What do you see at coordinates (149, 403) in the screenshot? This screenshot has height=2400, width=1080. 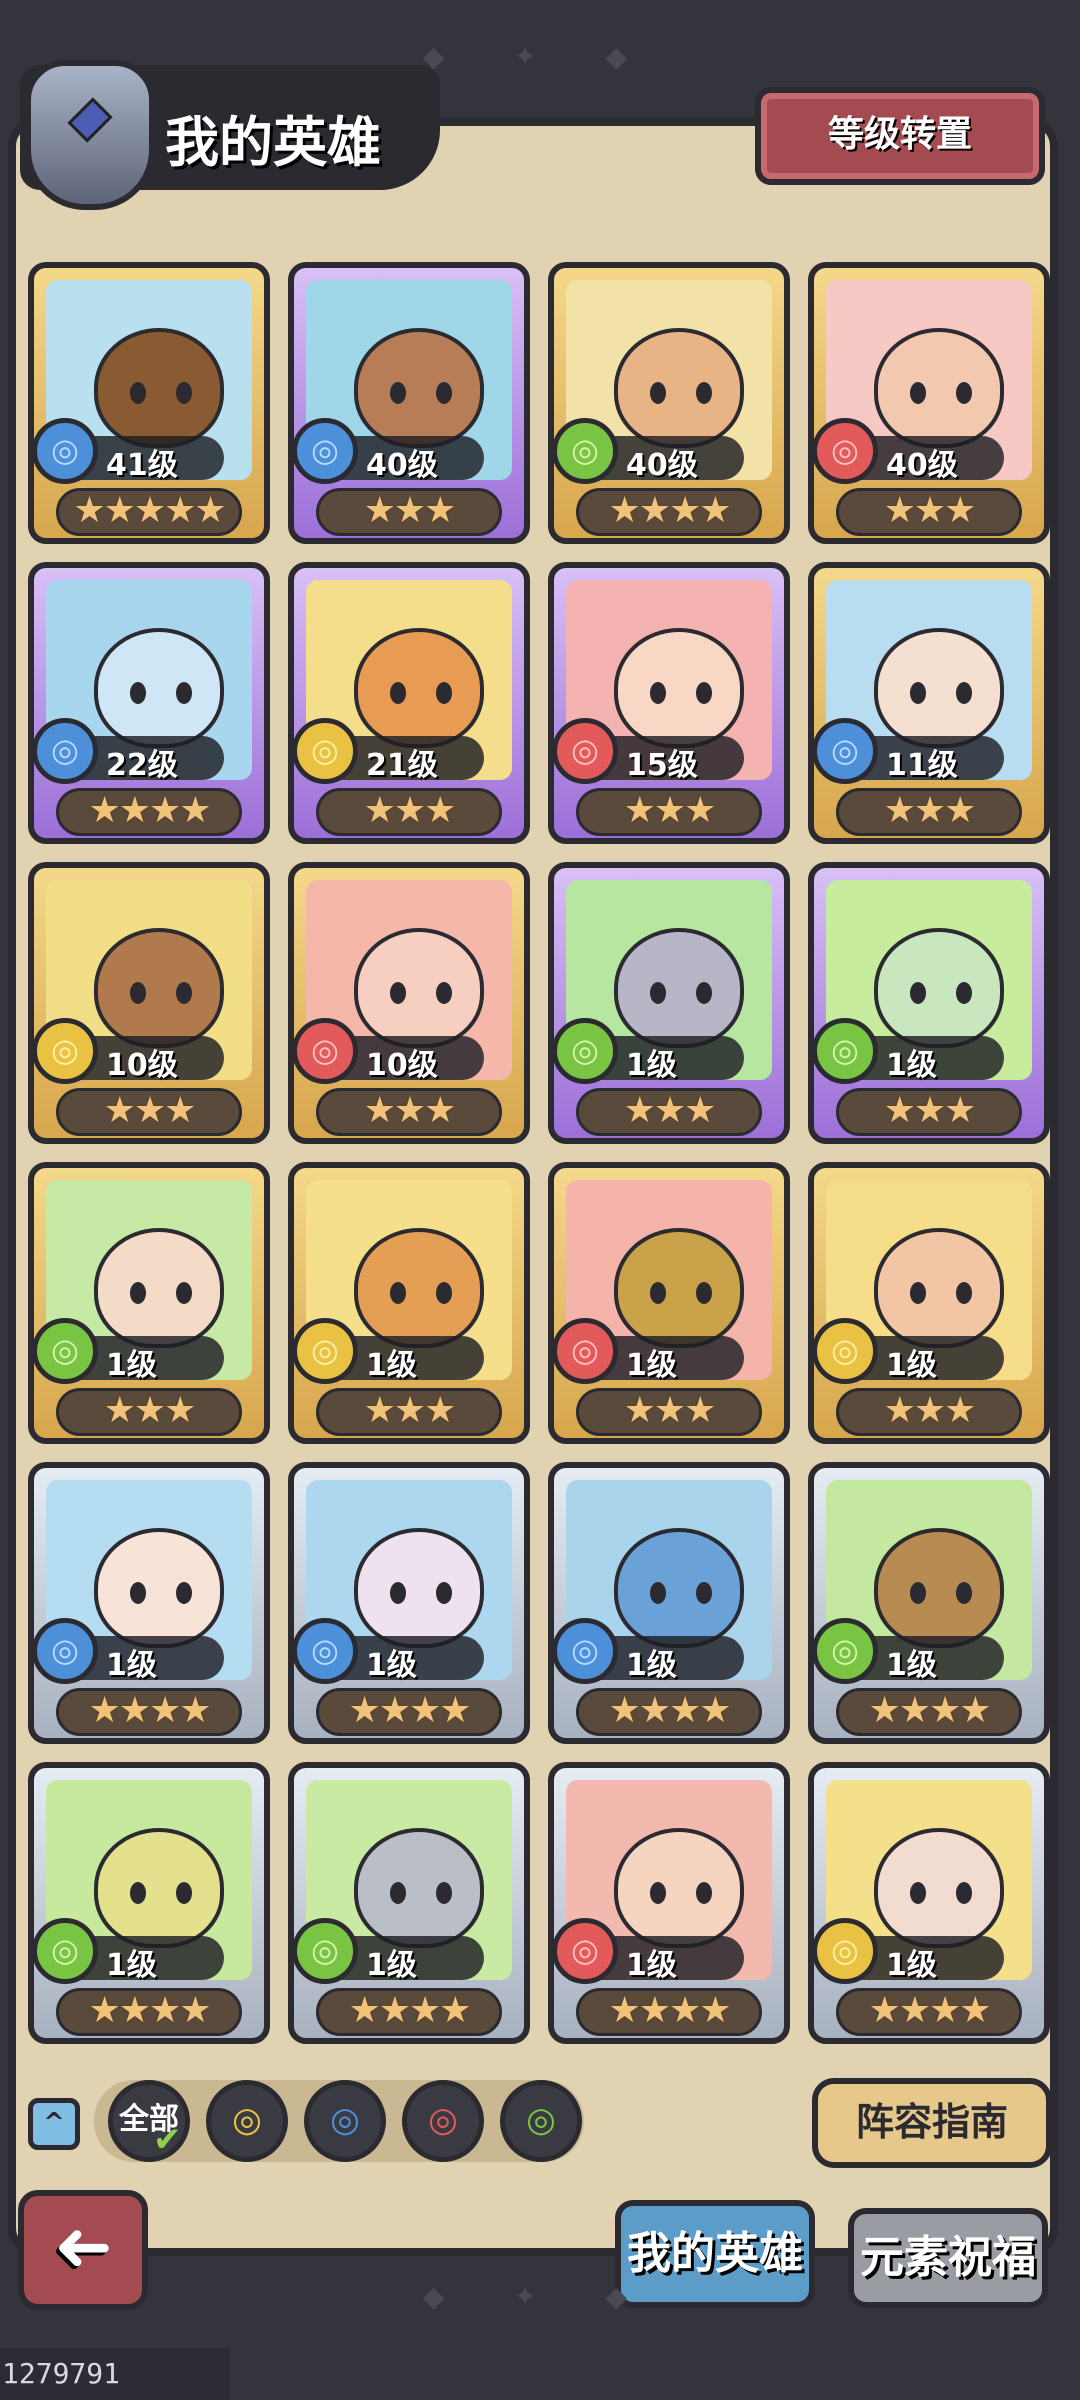 I see `hero-card: ◎ 41级 ★★★★★` at bounding box center [149, 403].